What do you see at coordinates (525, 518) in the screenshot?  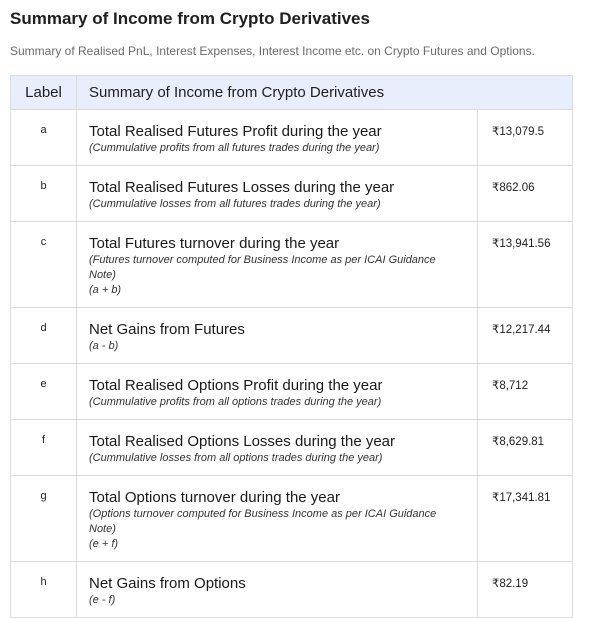 I see `row-amount: ₹17,341.81` at bounding box center [525, 518].